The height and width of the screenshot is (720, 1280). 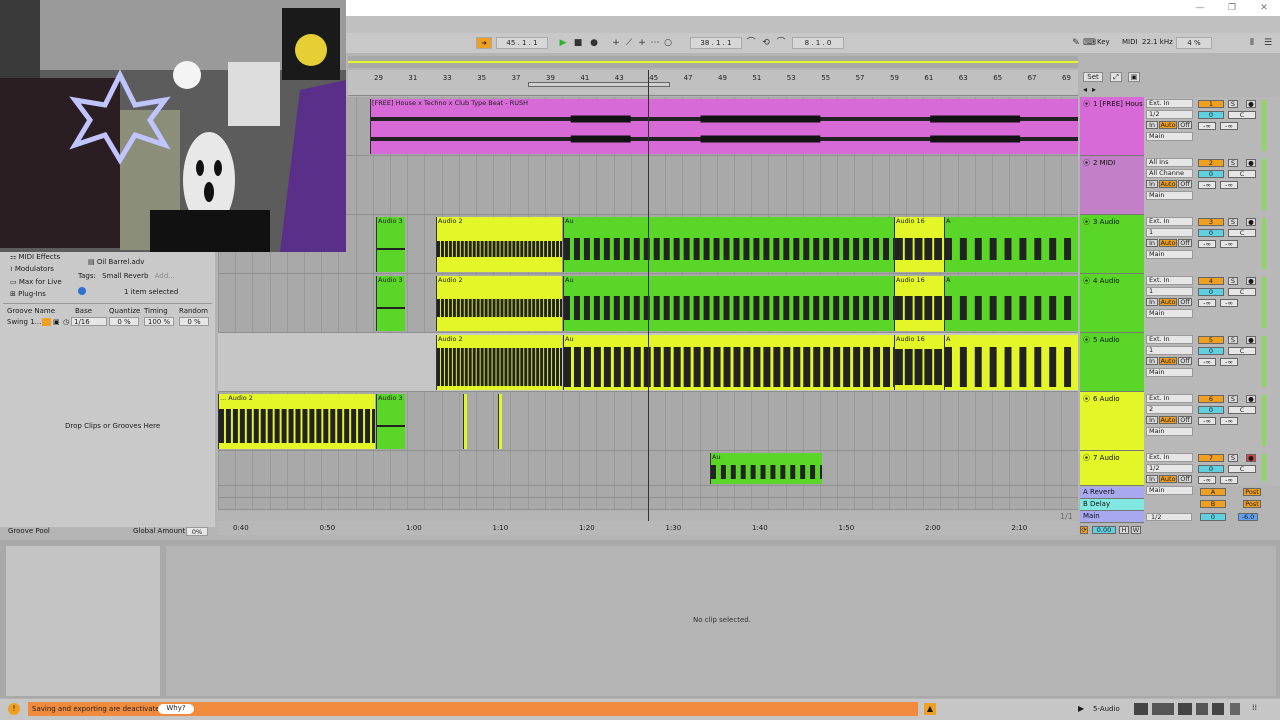 I want to click on width-toggle: W, so click(x=1136, y=530).